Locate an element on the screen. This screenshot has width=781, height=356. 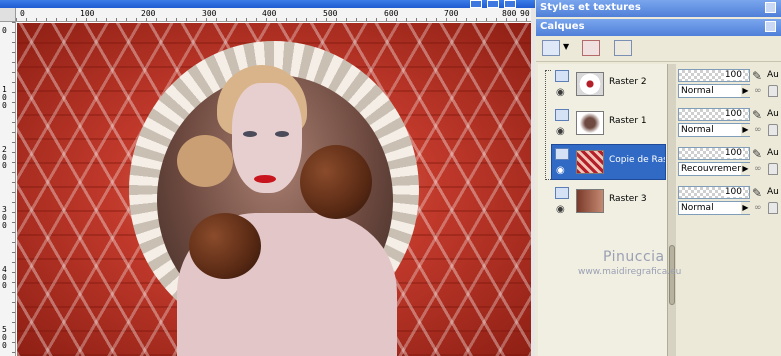
edit-layer-icon is located at coordinates (623, 48).